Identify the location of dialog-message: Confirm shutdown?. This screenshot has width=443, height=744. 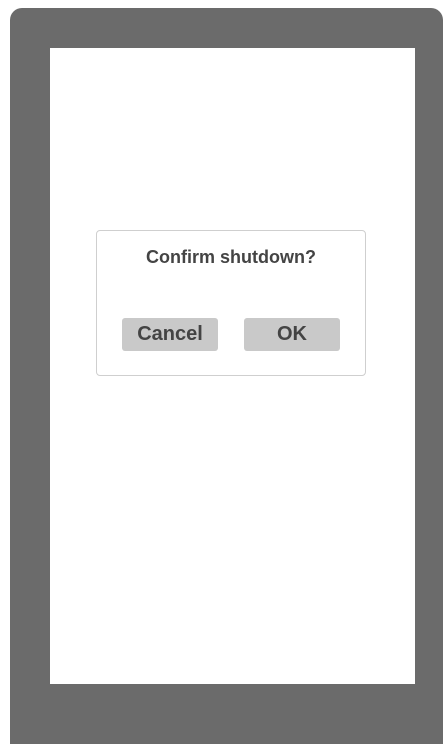
(231, 257).